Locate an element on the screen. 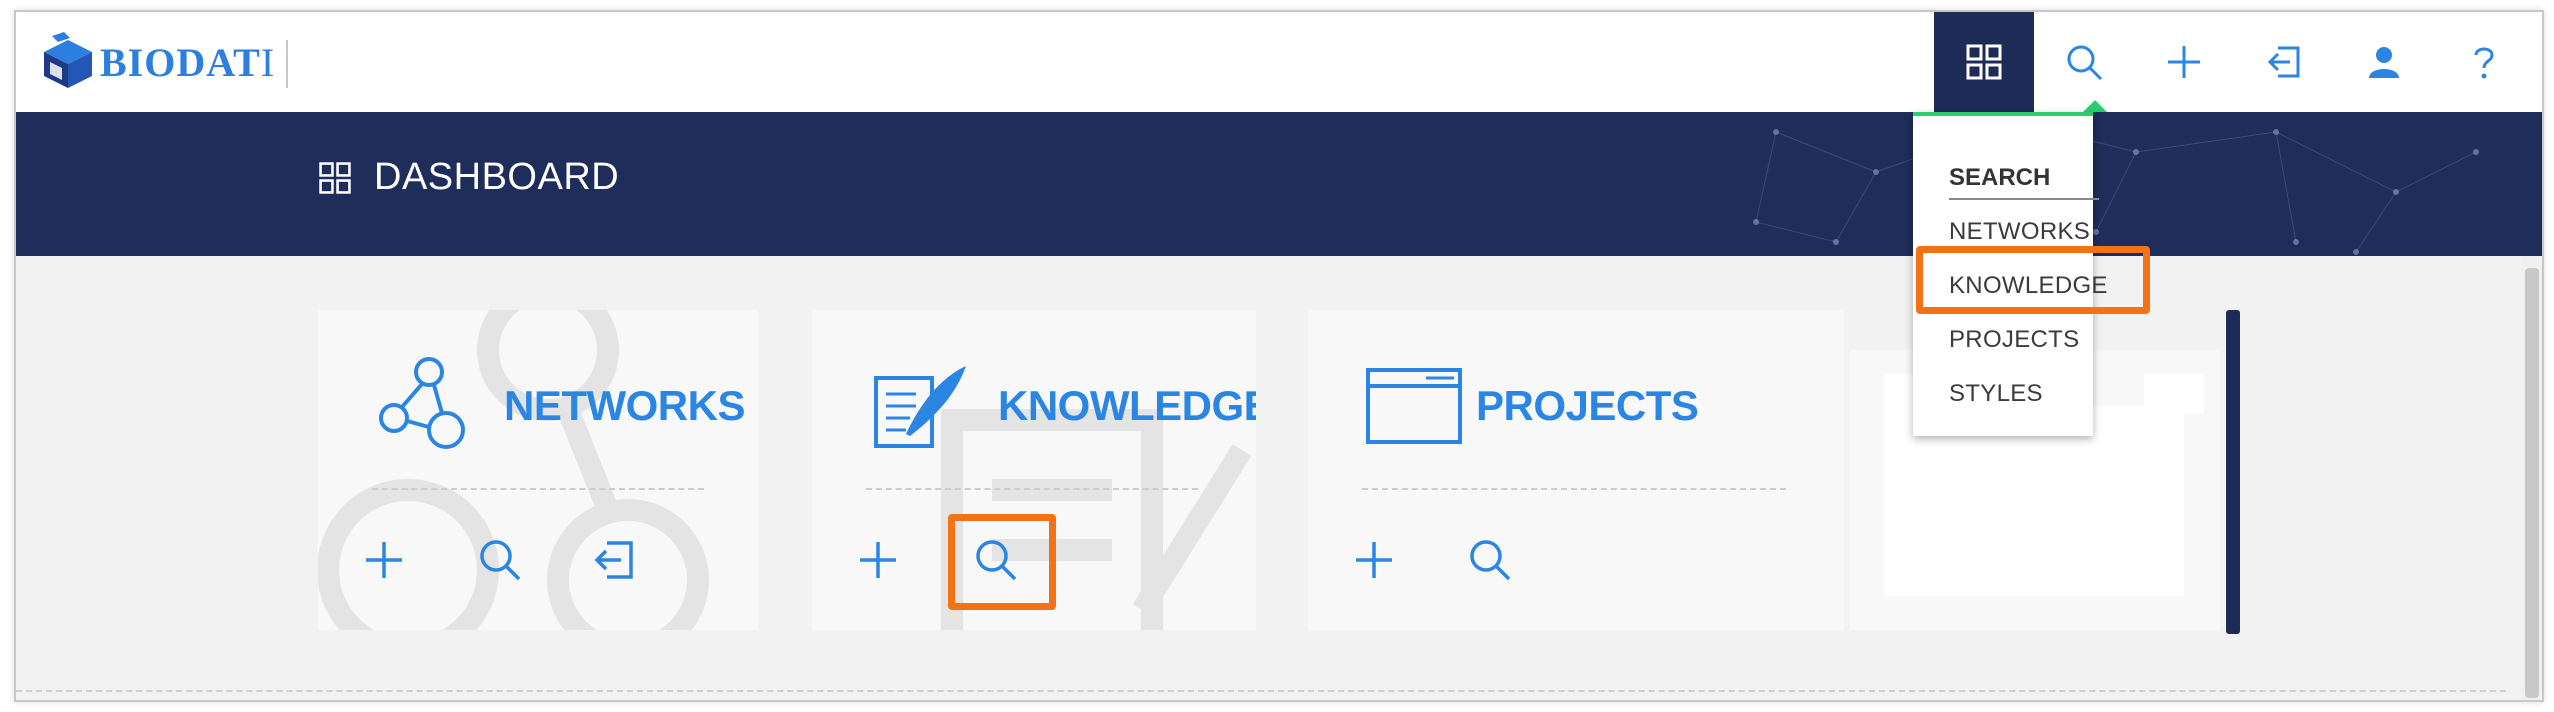 The width and height of the screenshot is (2554, 712). nav-help-button is located at coordinates (2484, 62).